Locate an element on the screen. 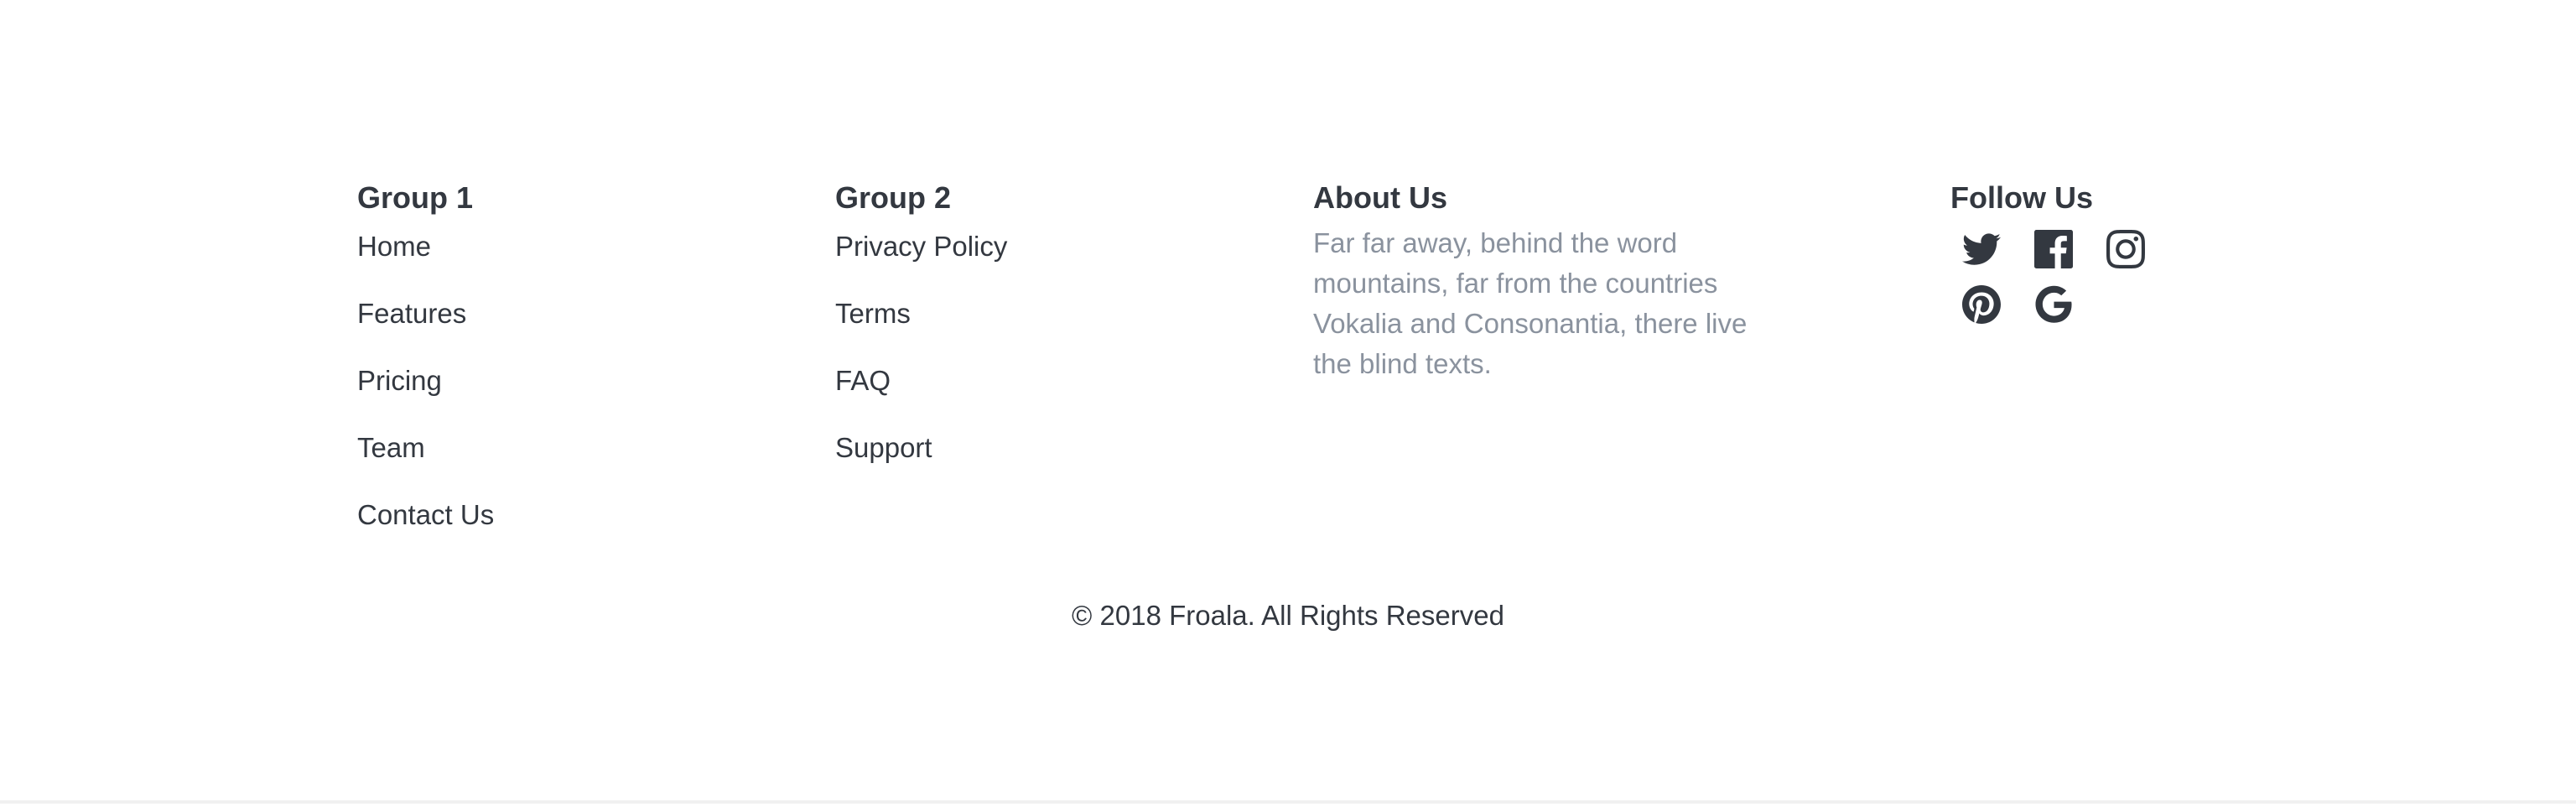  follow-column: Follow Us is located at coordinates (2062, 256).